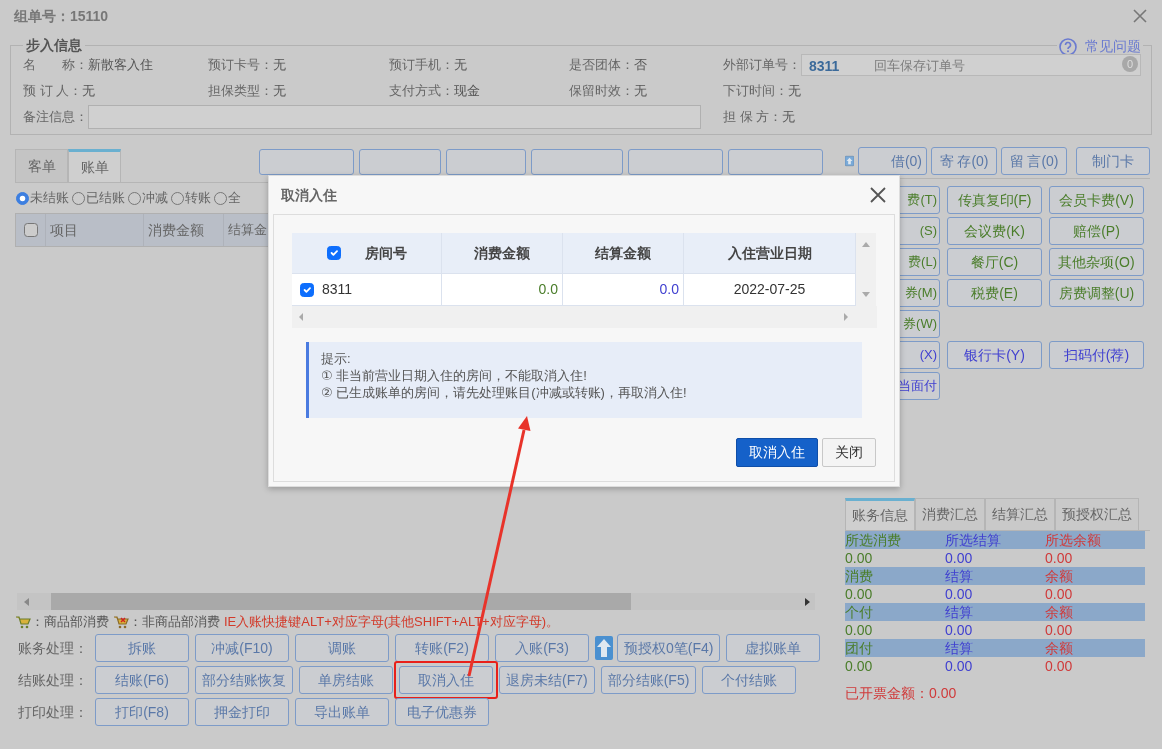 The height and width of the screenshot is (749, 1162). Describe the element at coordinates (502, 253) in the screenshot. I see `column-header: 消费金额` at that location.